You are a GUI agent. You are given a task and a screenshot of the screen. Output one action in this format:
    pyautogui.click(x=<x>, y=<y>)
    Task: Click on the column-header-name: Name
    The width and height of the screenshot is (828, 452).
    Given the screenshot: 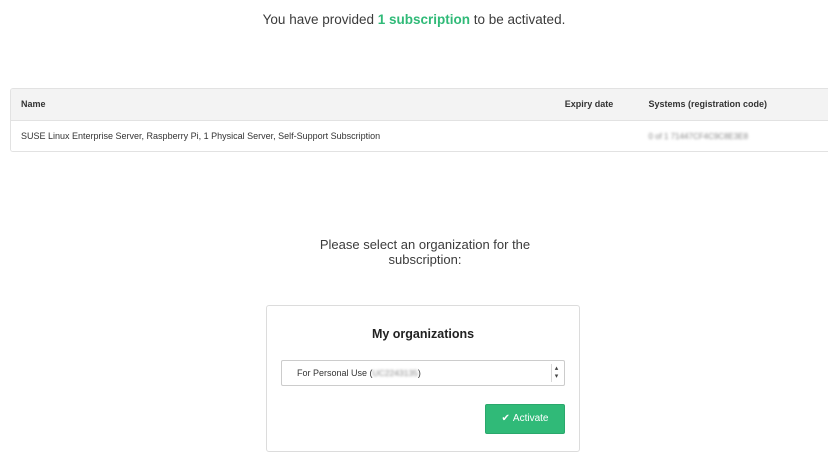 What is the action you would take?
    pyautogui.click(x=283, y=105)
    